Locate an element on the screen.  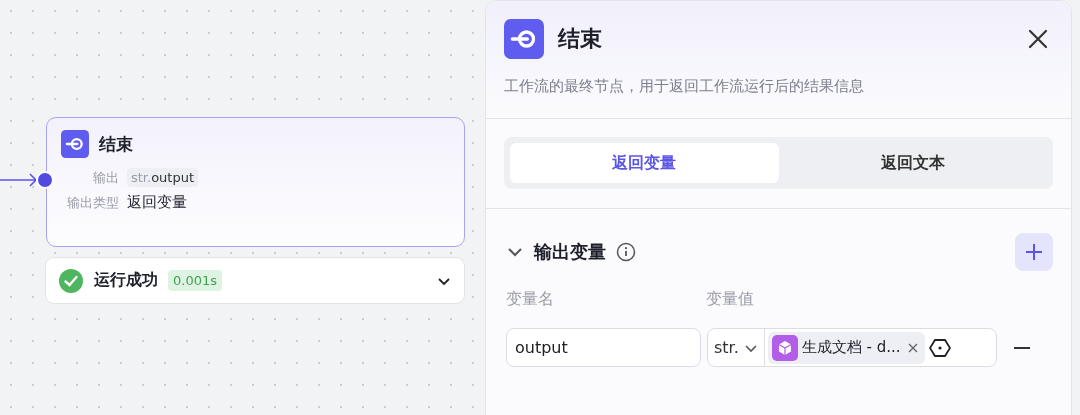
node-title: 结束 is located at coordinates (116, 144).